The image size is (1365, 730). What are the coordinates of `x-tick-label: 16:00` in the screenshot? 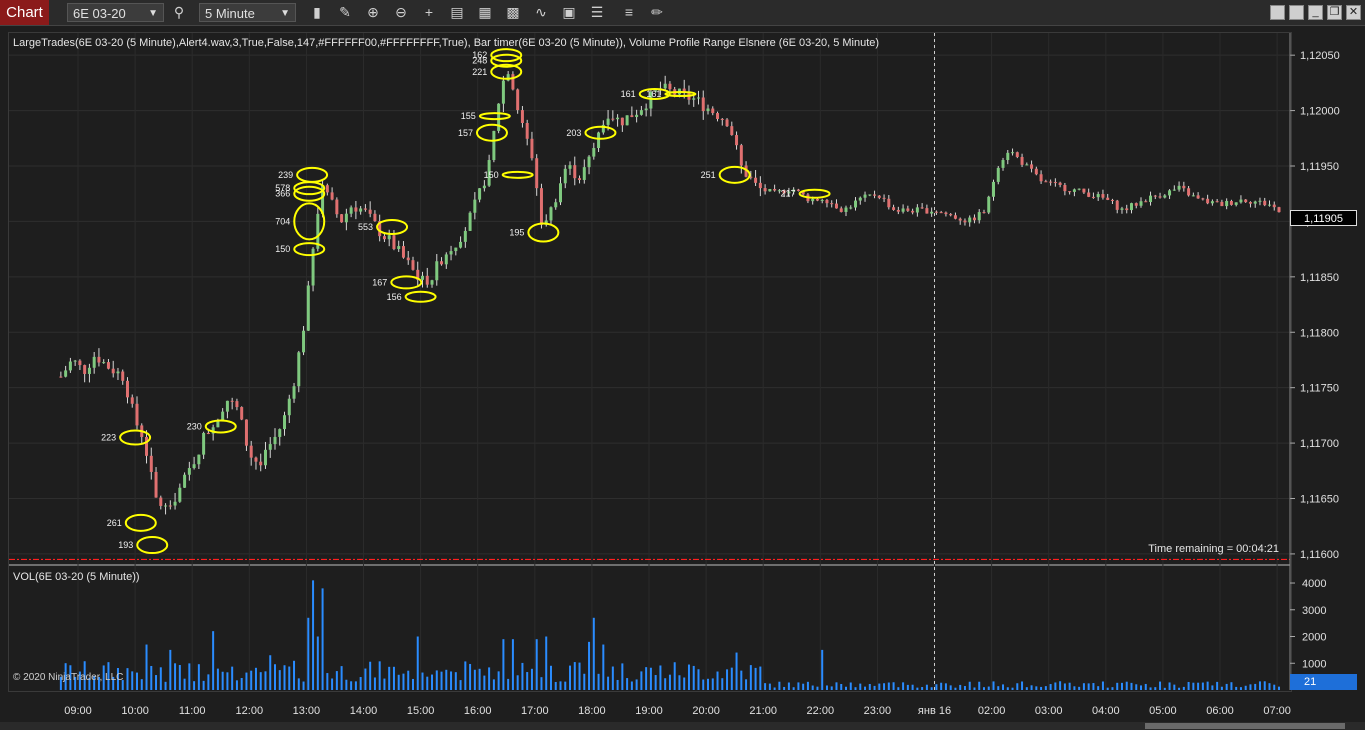 It's located at (478, 711).